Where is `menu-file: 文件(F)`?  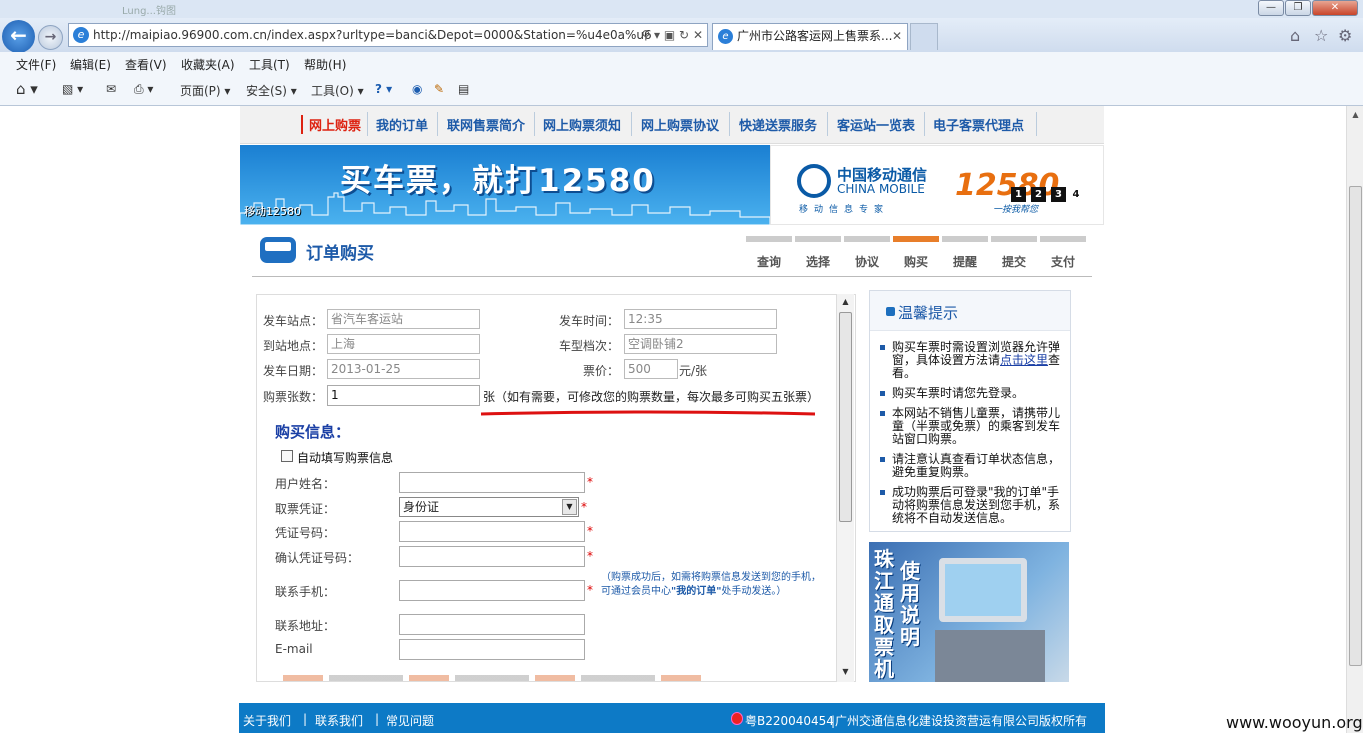 menu-file: 文件(F) is located at coordinates (36, 64).